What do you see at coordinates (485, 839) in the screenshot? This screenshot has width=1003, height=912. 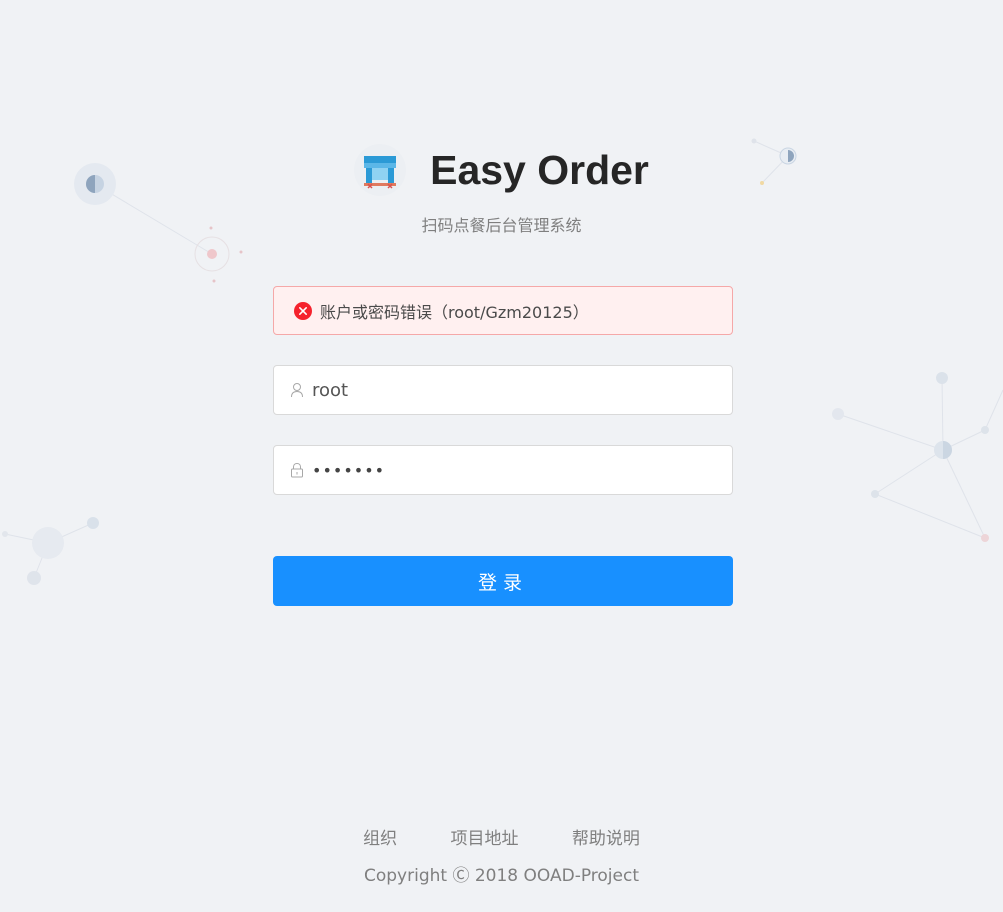 I see `footer-link-project-address: 项目地址` at bounding box center [485, 839].